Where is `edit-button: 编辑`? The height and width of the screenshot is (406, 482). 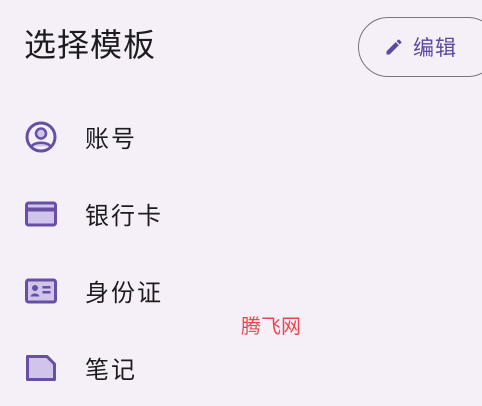
edit-button: 编辑 is located at coordinates (420, 47).